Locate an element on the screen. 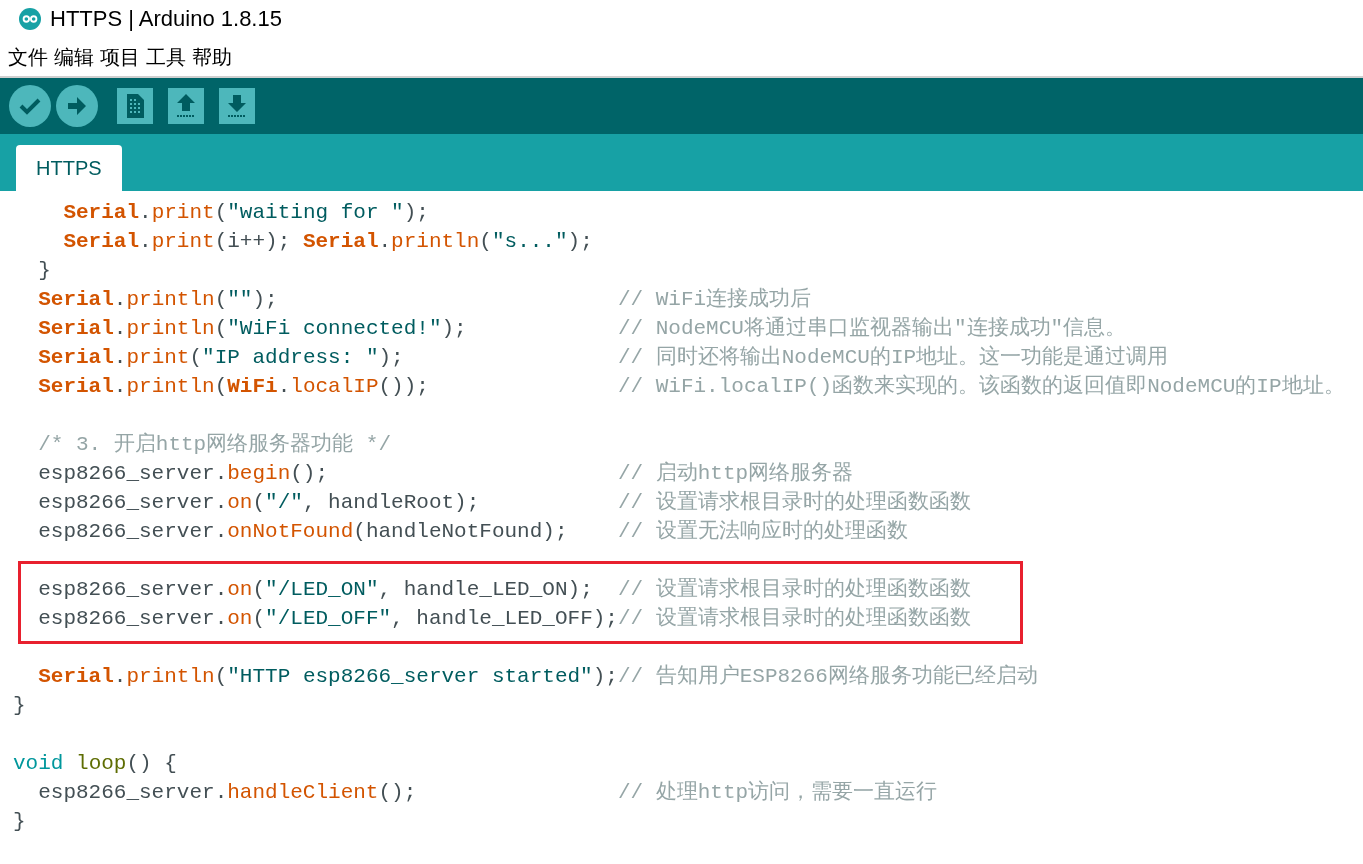 This screenshot has width=1363, height=864. menu-item: 工具 is located at coordinates (166, 57).